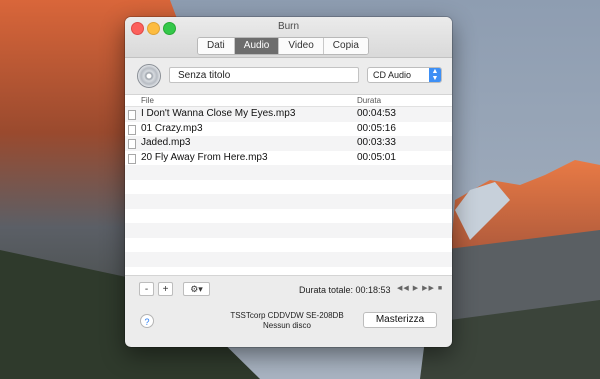  What do you see at coordinates (165, 289) in the screenshot?
I see `add-track-button: +` at bounding box center [165, 289].